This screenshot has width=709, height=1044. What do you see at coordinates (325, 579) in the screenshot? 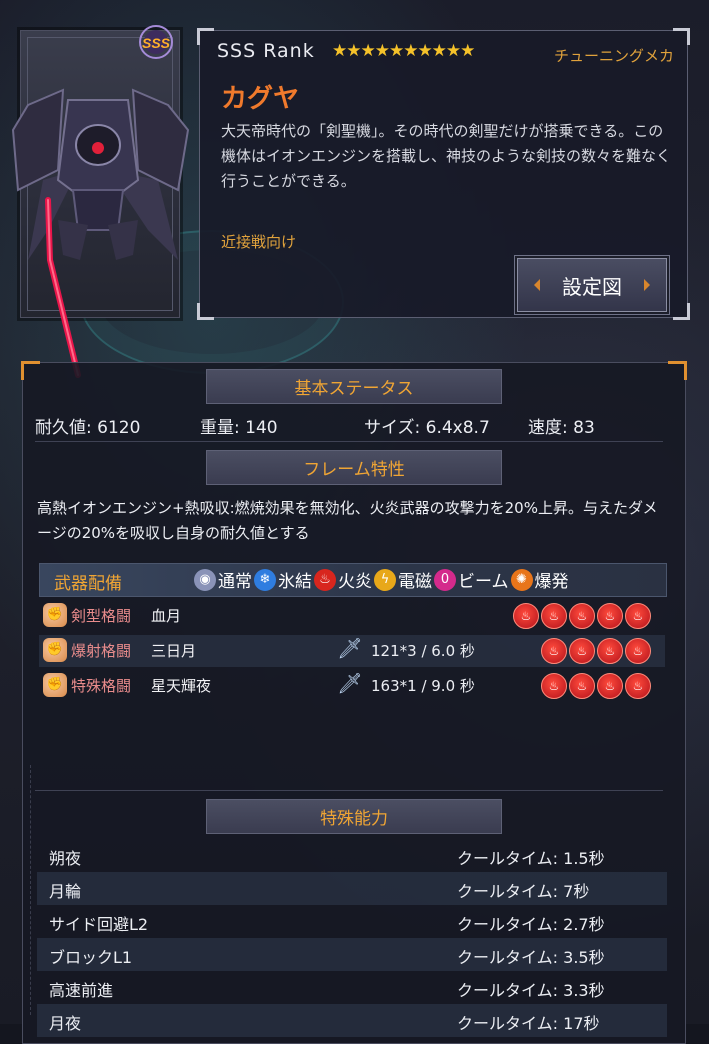
I see `fire-icon: ♨` at bounding box center [325, 579].